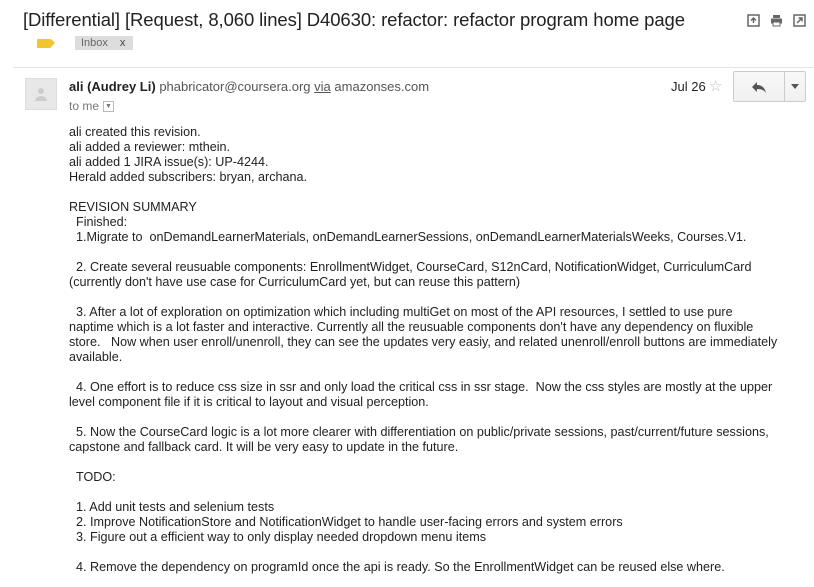 This screenshot has width=814, height=587. Describe the element at coordinates (94, 43) in the screenshot. I see `inbox-label-text: Inbox` at that location.